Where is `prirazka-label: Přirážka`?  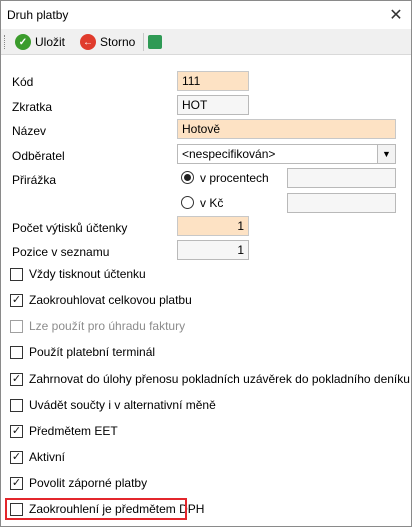 prirazka-label: Přirážka is located at coordinates (34, 180).